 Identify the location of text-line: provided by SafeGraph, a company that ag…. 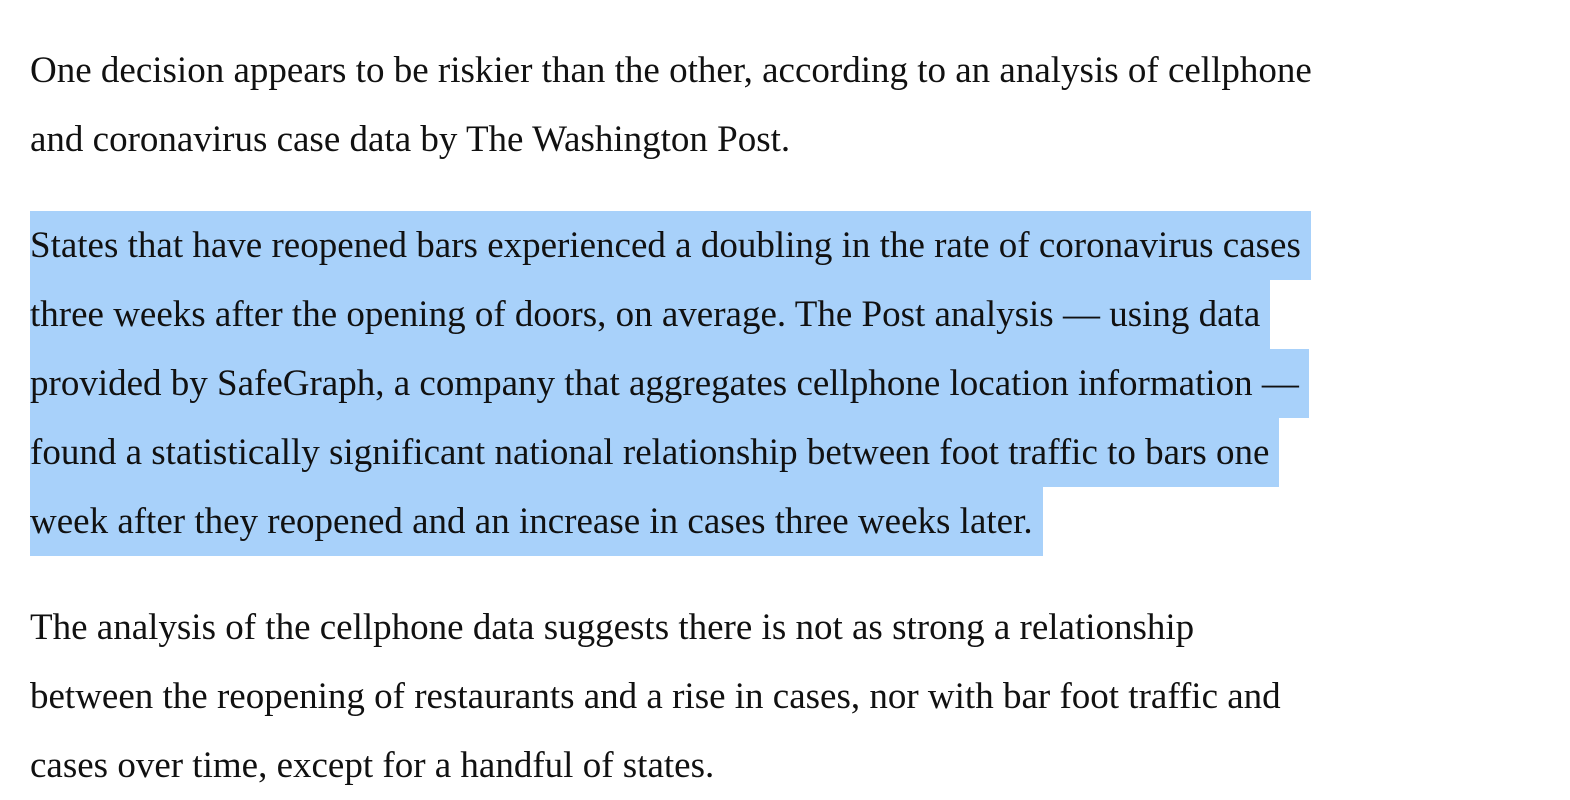
(795, 383).